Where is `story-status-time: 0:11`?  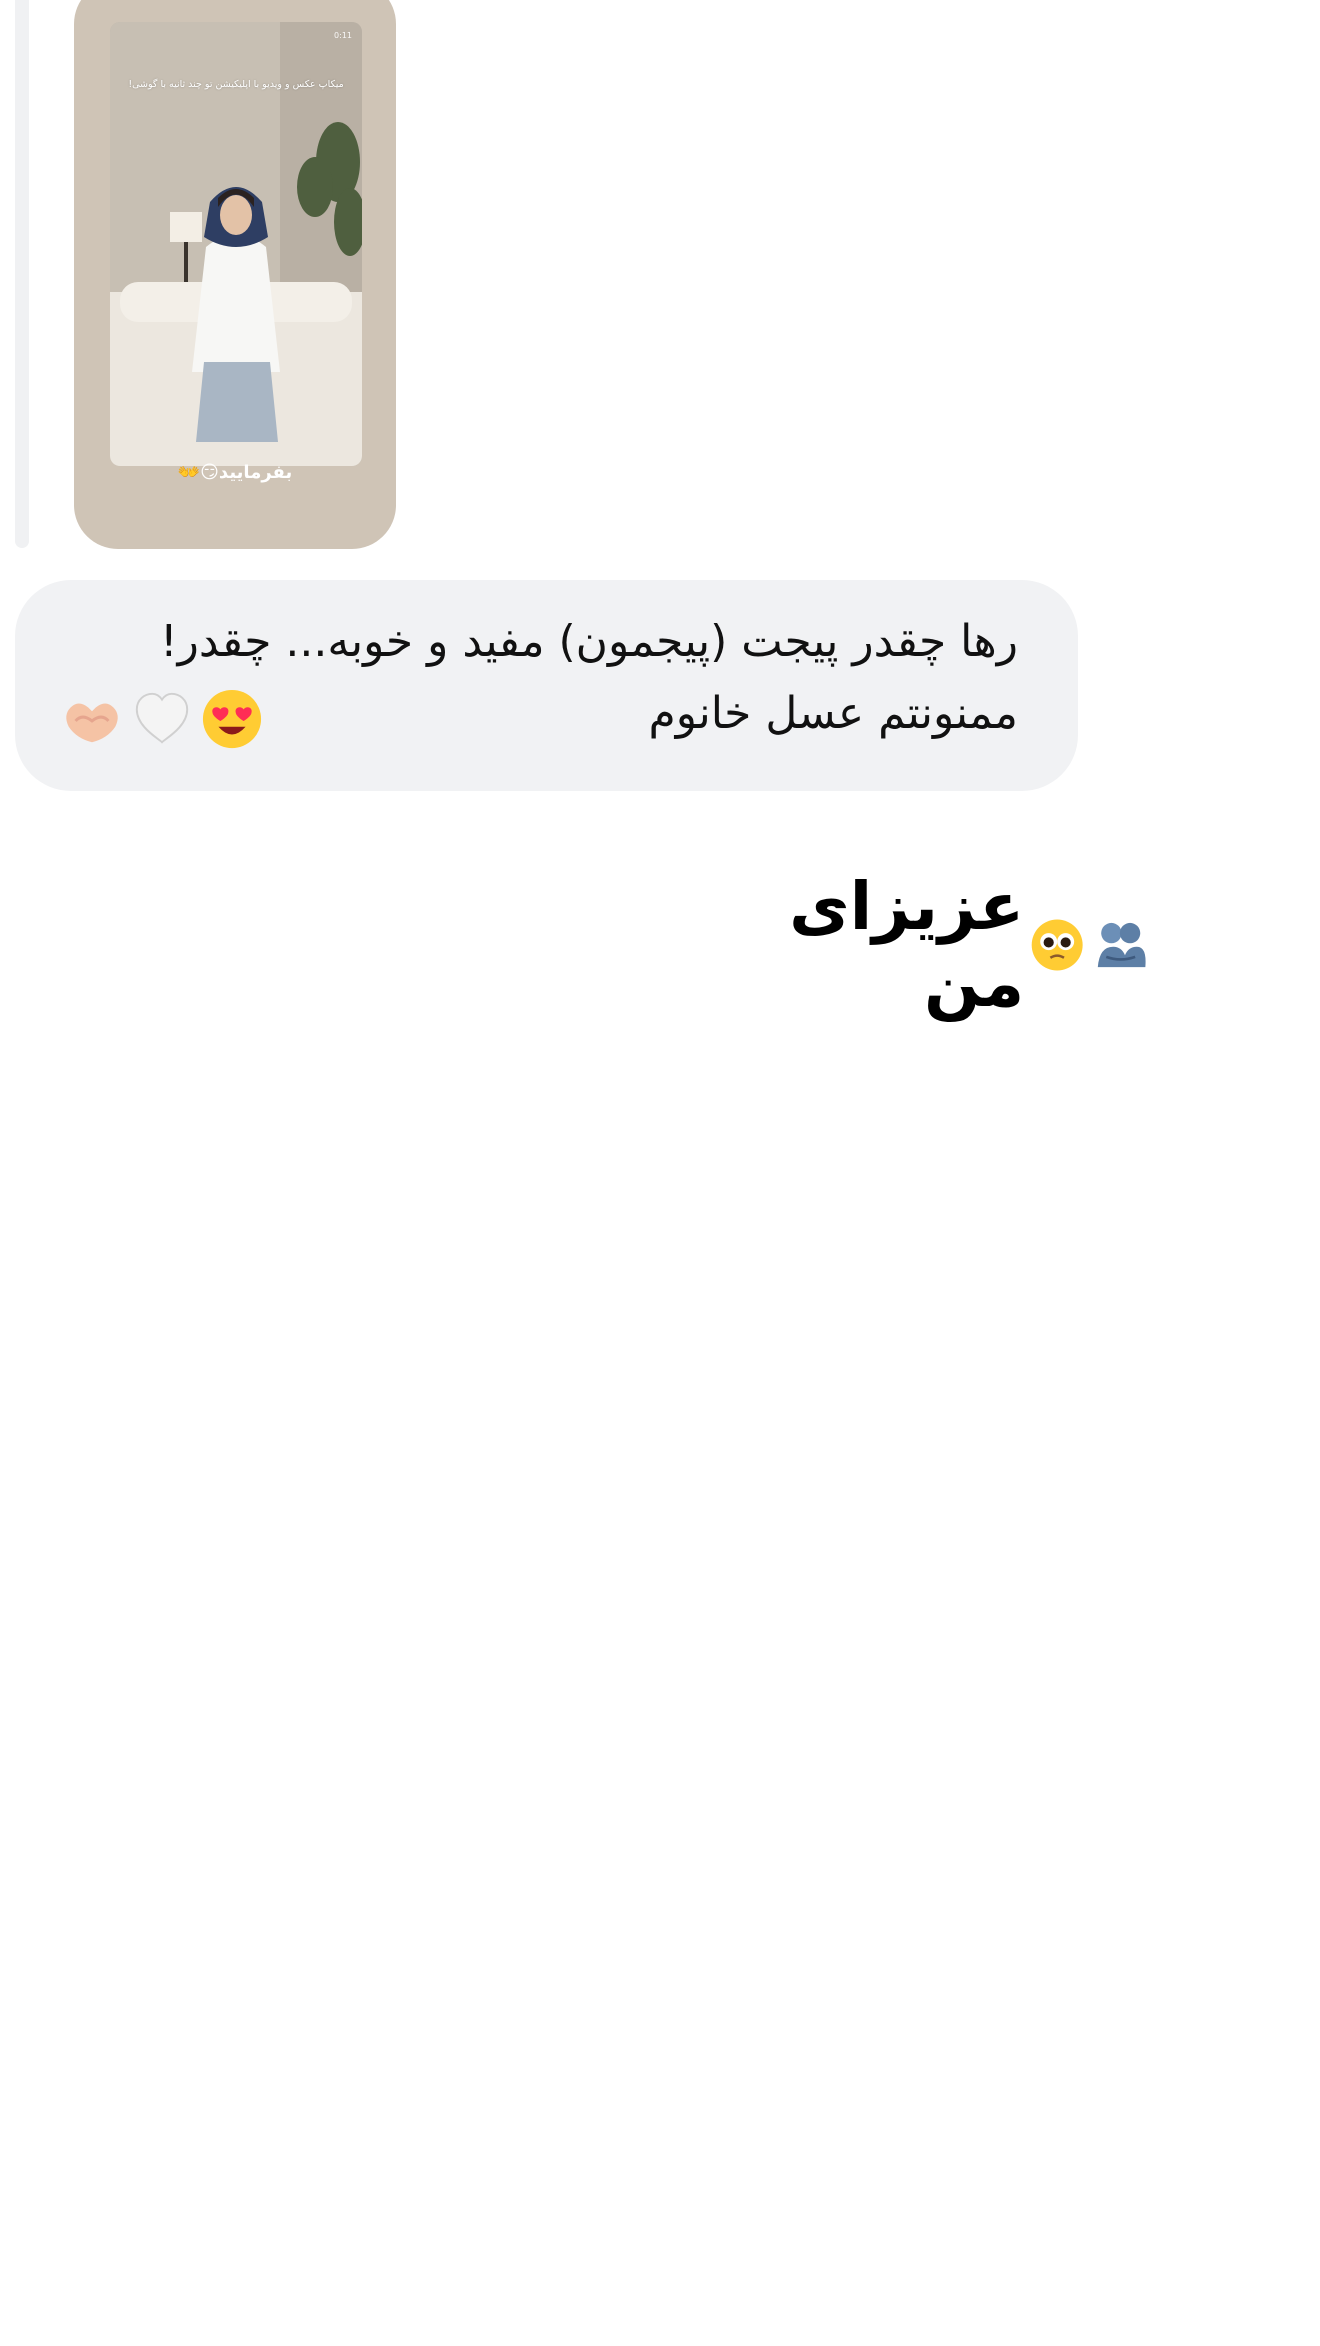 story-status-time: 0:11 is located at coordinates (343, 35).